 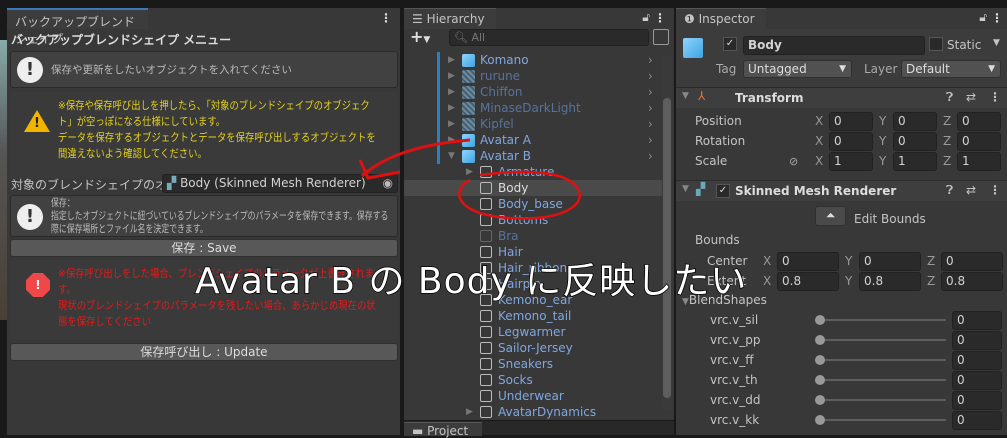 What do you see at coordinates (469, 179) in the screenshot?
I see `red-annotation` at bounding box center [469, 179].